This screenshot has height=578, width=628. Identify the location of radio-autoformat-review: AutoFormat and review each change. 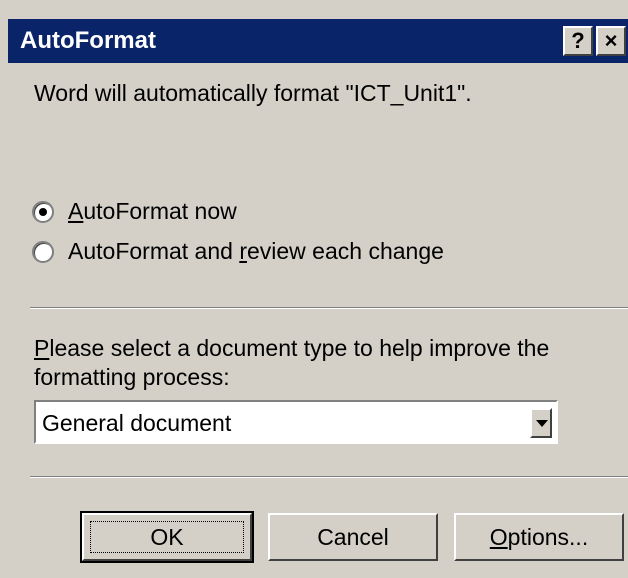
(238, 251).